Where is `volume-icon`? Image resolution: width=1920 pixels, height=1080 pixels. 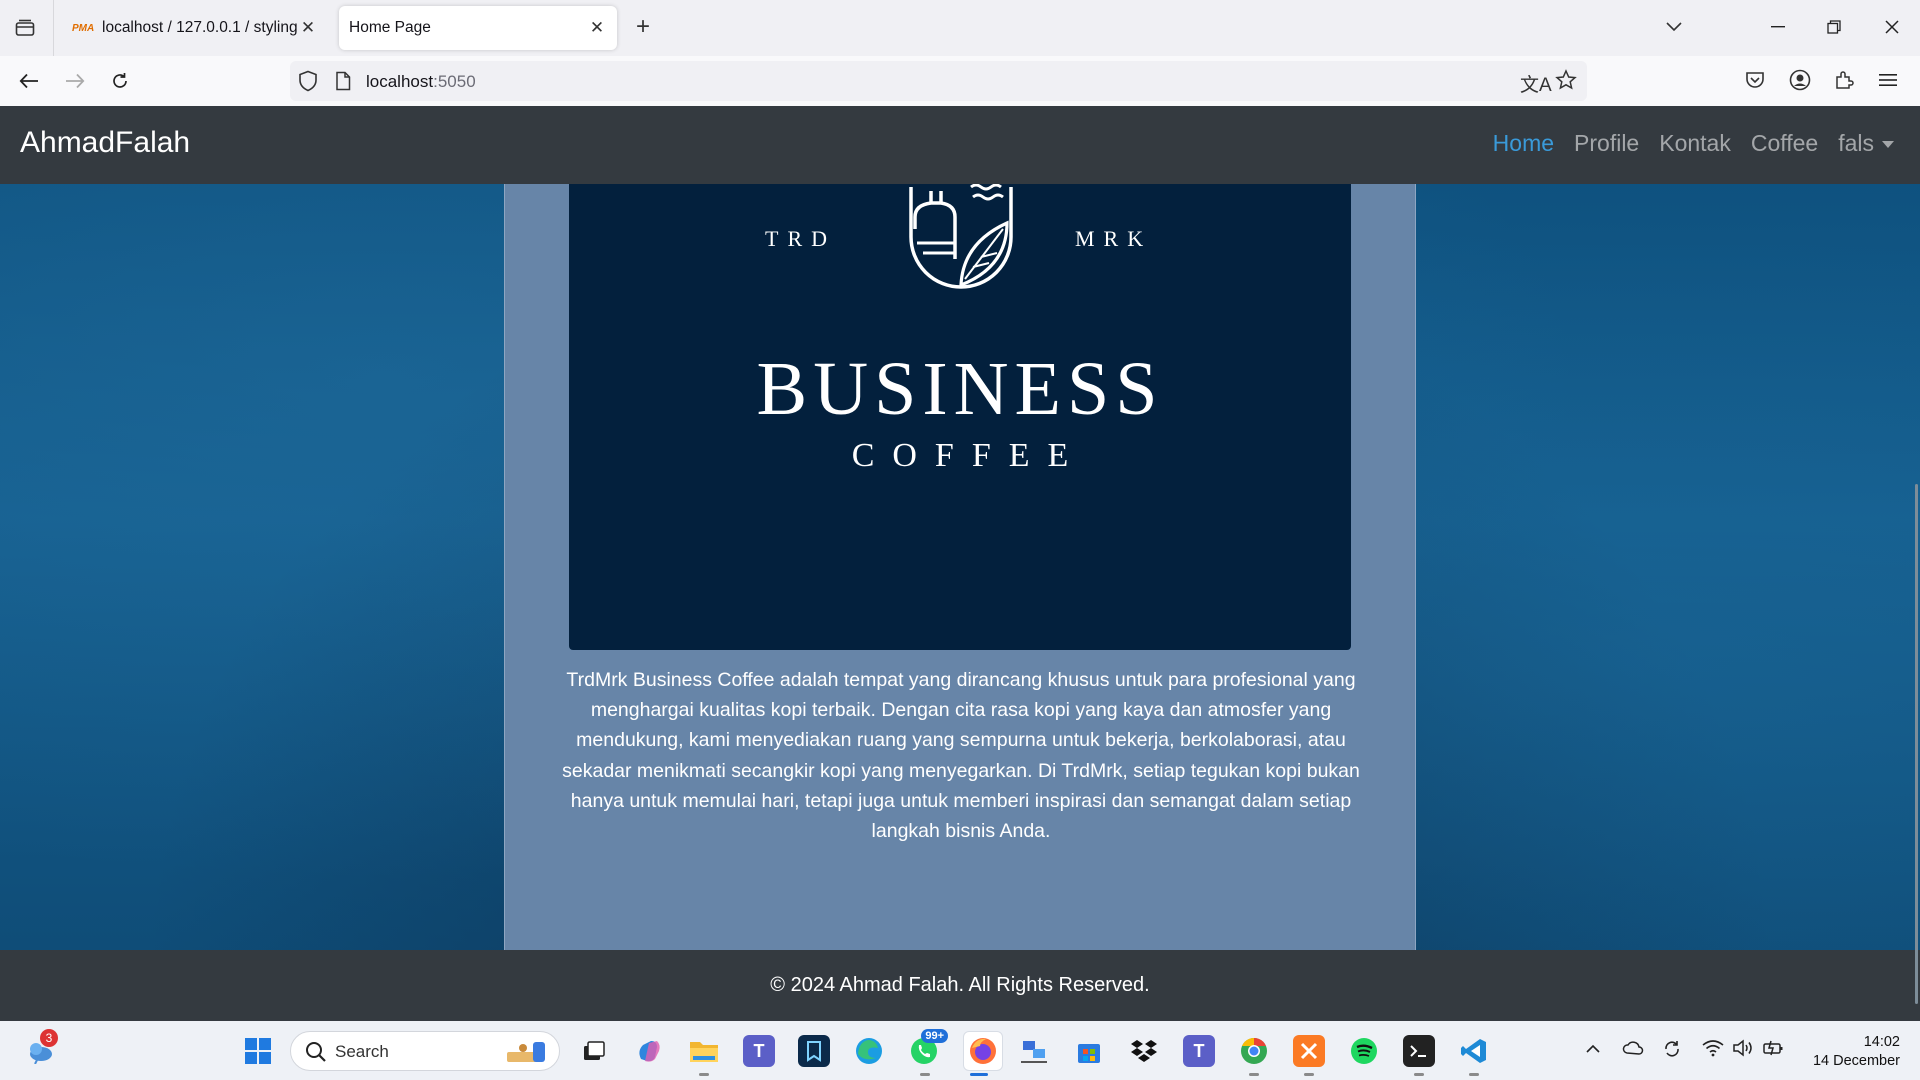
volume-icon is located at coordinates (1743, 1050).